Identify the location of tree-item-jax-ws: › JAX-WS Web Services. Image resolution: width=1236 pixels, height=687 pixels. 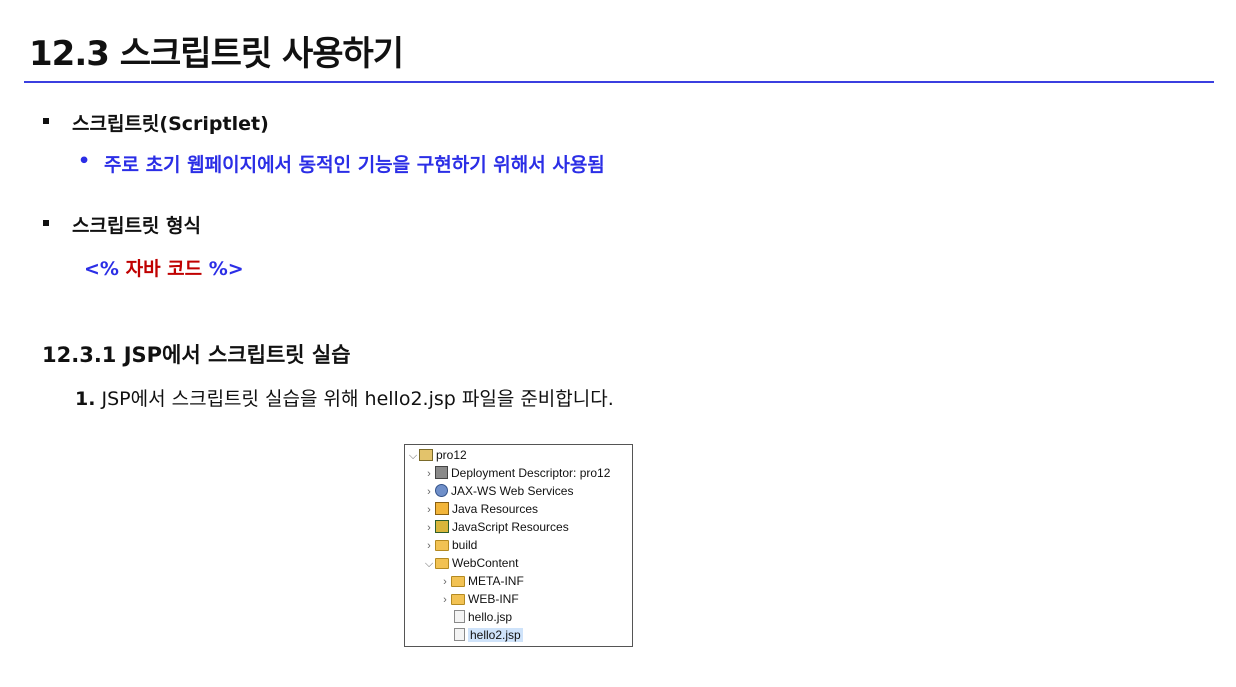
(498, 491).